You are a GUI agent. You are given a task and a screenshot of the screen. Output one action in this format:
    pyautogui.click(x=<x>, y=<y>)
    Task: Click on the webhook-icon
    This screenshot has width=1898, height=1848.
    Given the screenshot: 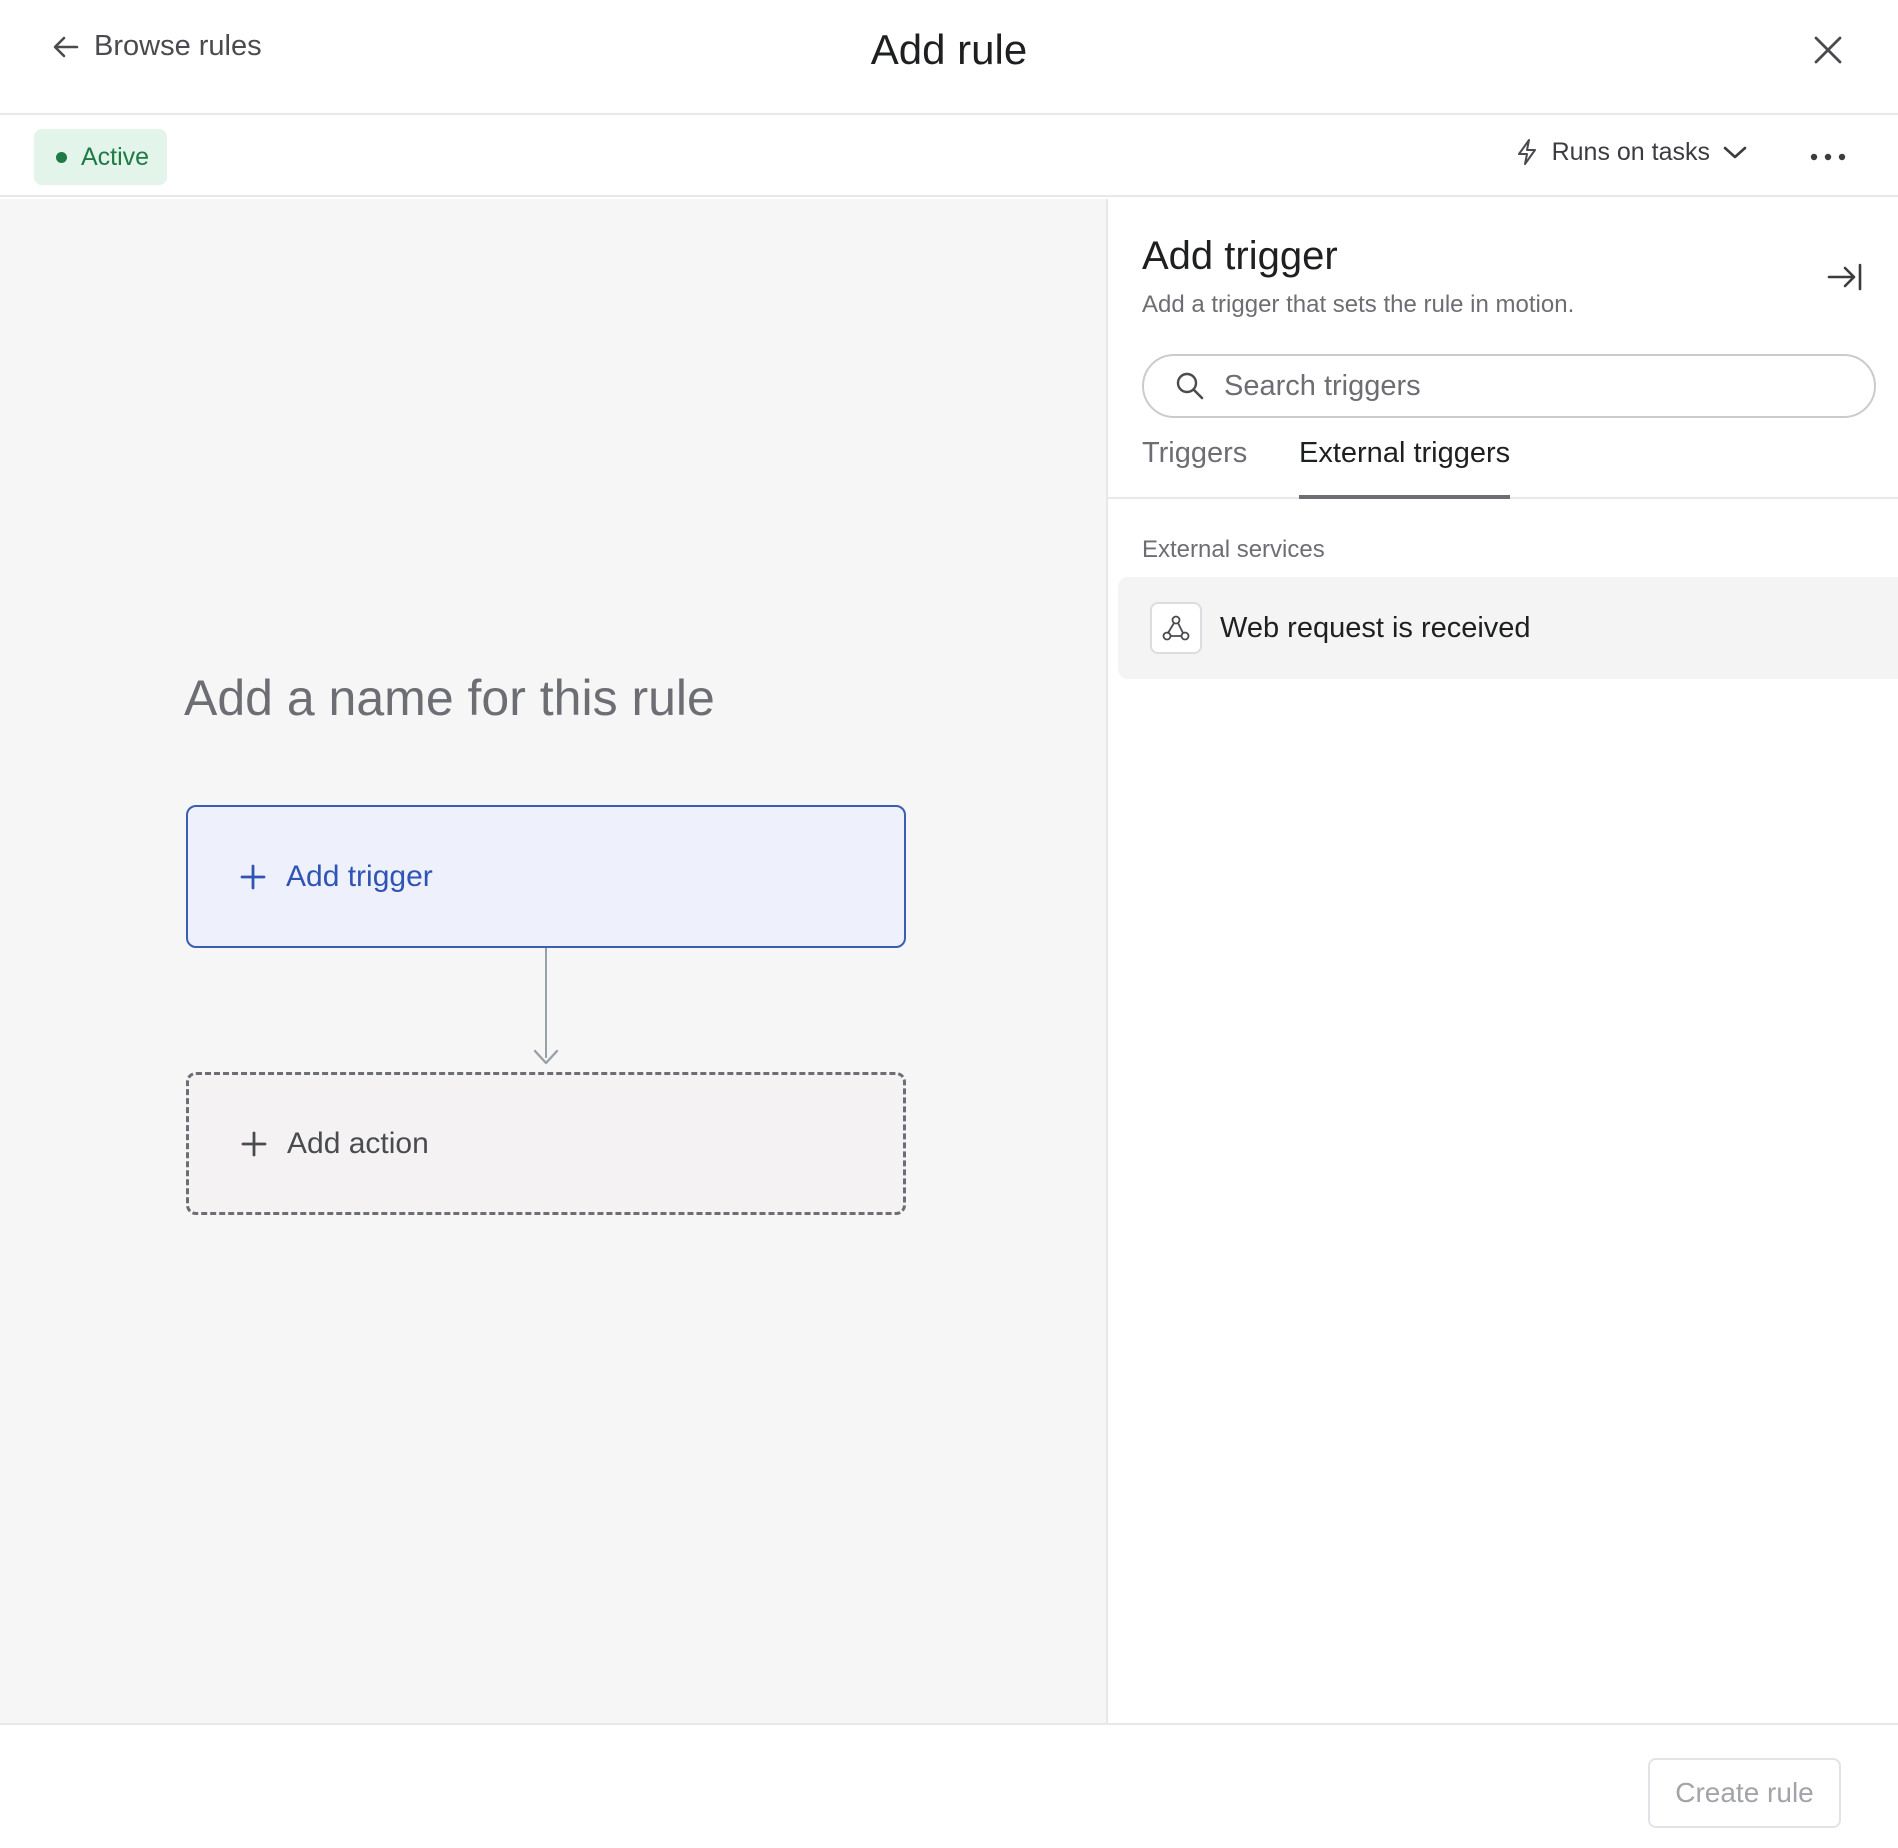 What is the action you would take?
    pyautogui.click(x=1176, y=628)
    